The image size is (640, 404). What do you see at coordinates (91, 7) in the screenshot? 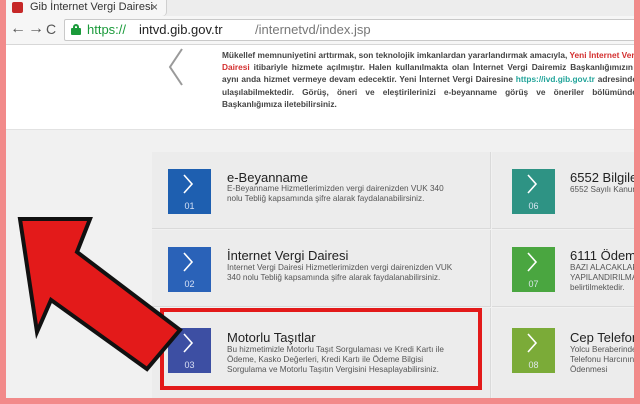
I see `tab-title: Gib İnternet Vergi Dairesi` at bounding box center [91, 7].